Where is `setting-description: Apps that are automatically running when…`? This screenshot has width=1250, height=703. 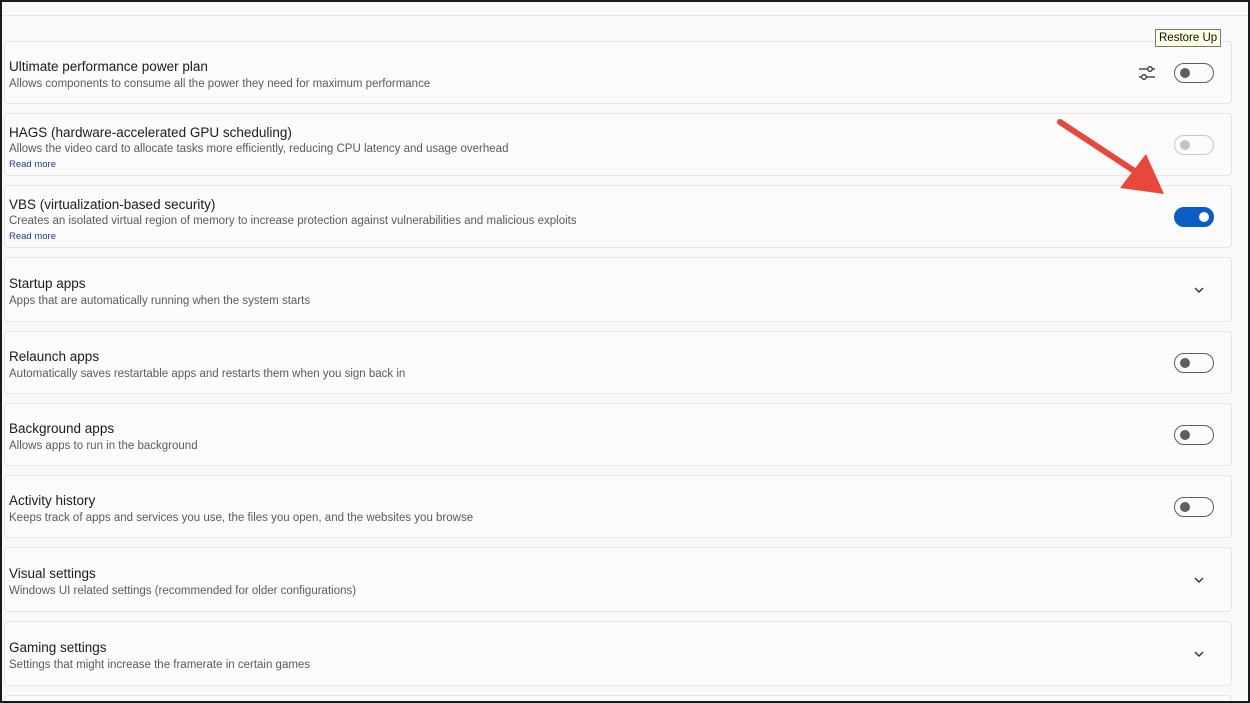 setting-description: Apps that are automatically running when… is located at coordinates (160, 301).